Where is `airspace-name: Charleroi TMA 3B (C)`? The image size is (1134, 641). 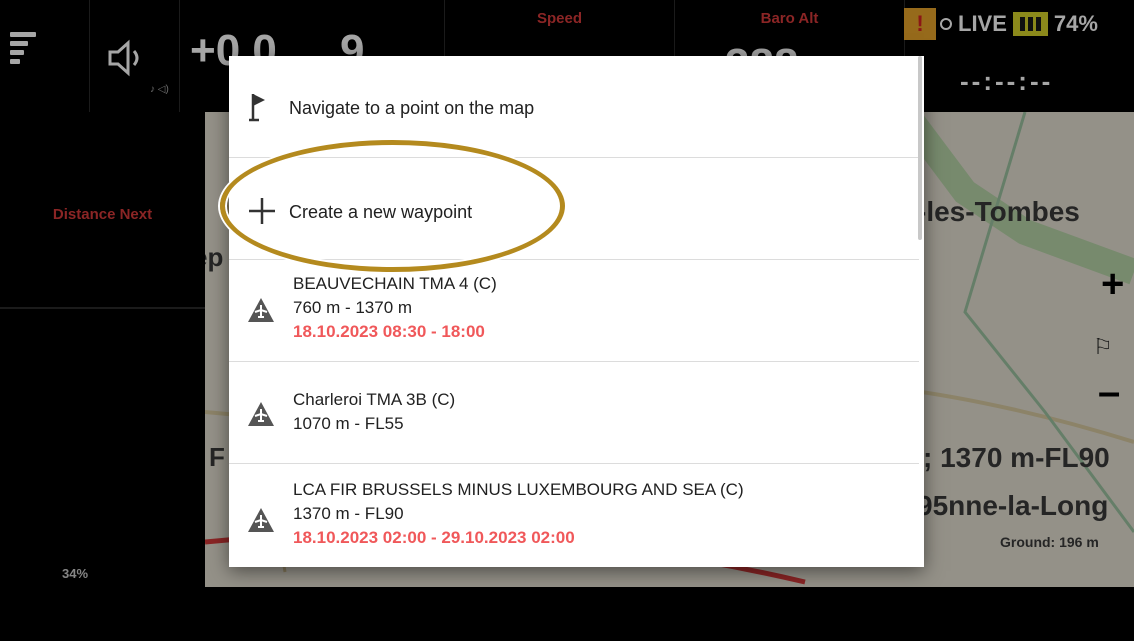
airspace-name: Charleroi TMA 3B (C) is located at coordinates (374, 399).